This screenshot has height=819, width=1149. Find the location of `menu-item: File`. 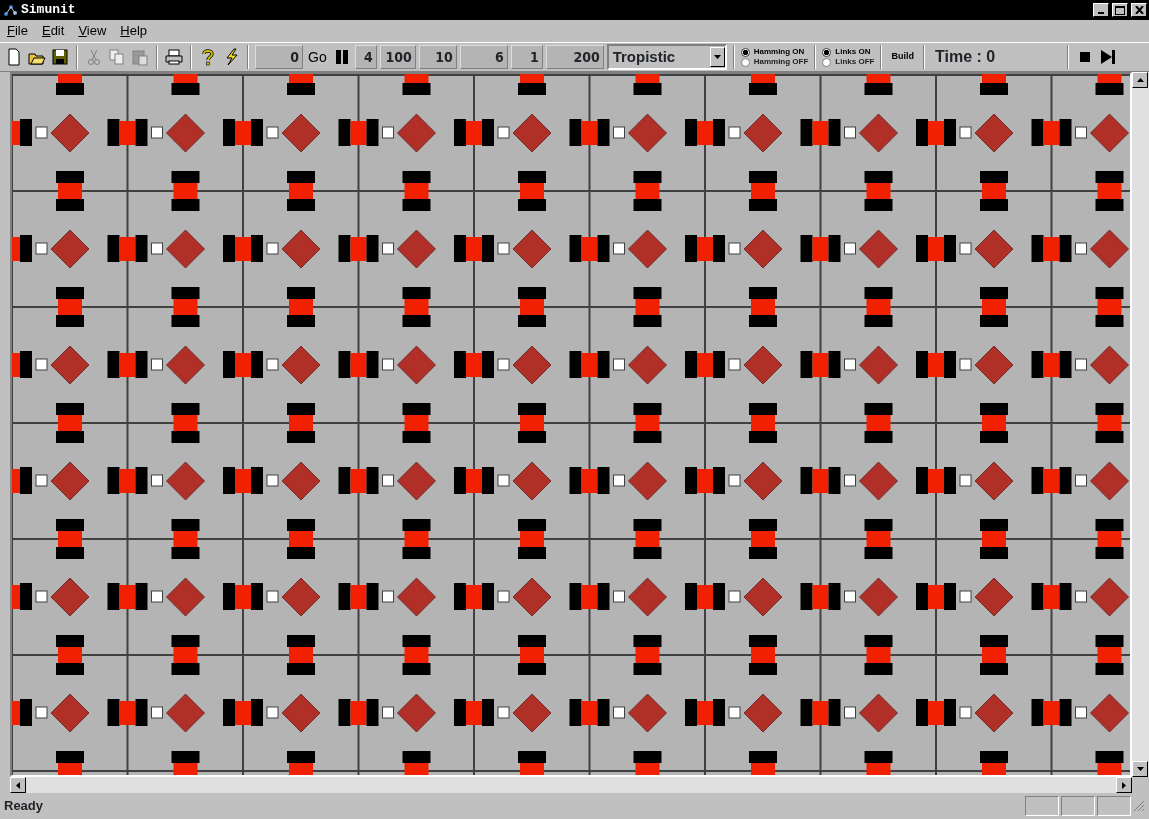

menu-item: File is located at coordinates (17, 31).